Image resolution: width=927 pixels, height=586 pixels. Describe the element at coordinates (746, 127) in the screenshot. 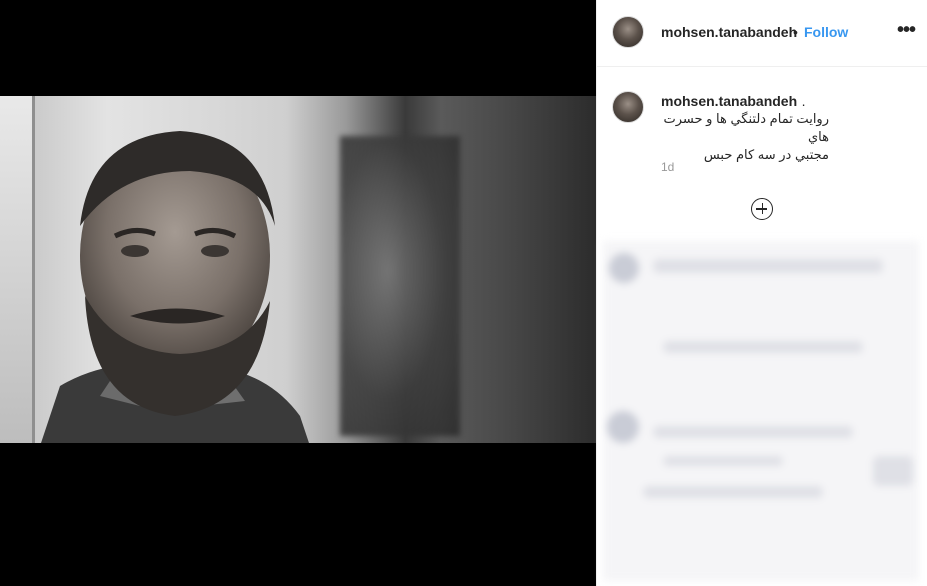

I see `caption-line-1: روایت تمام دلتنگي ها و حسرت هاي` at that location.